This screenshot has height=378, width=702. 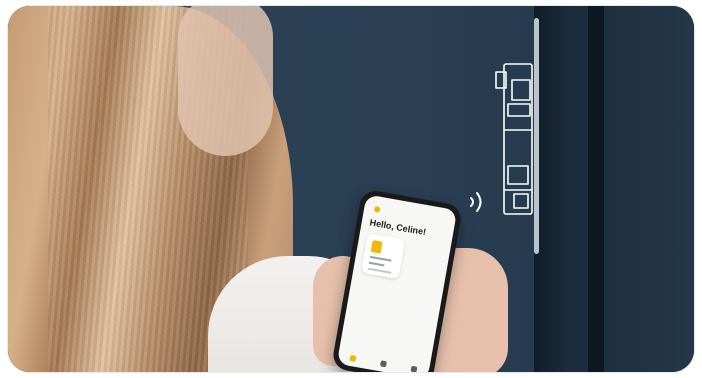 I want to click on app-bottom-nav, so click(x=383, y=360).